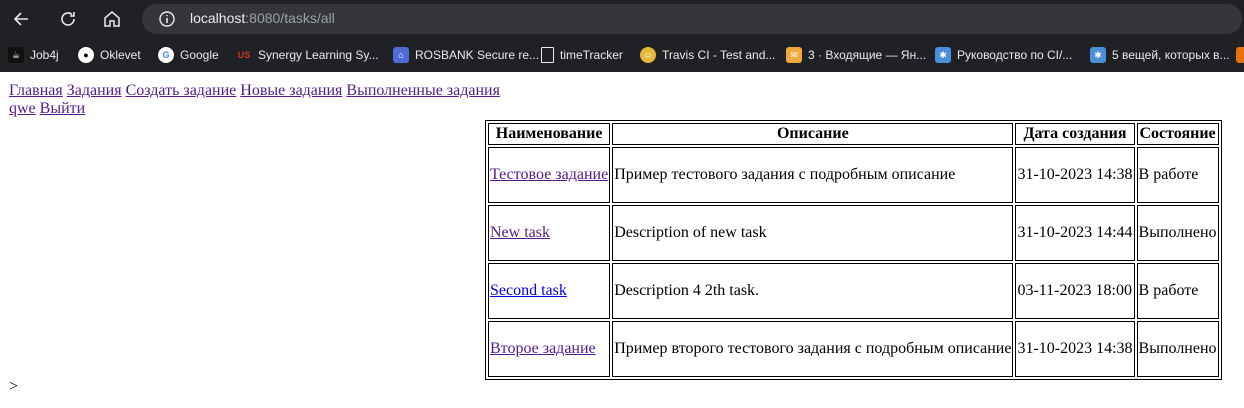 Image resolution: width=1244 pixels, height=408 pixels. Describe the element at coordinates (582, 55) in the screenshot. I see `bookmark-timetracker: timeTracker` at that location.